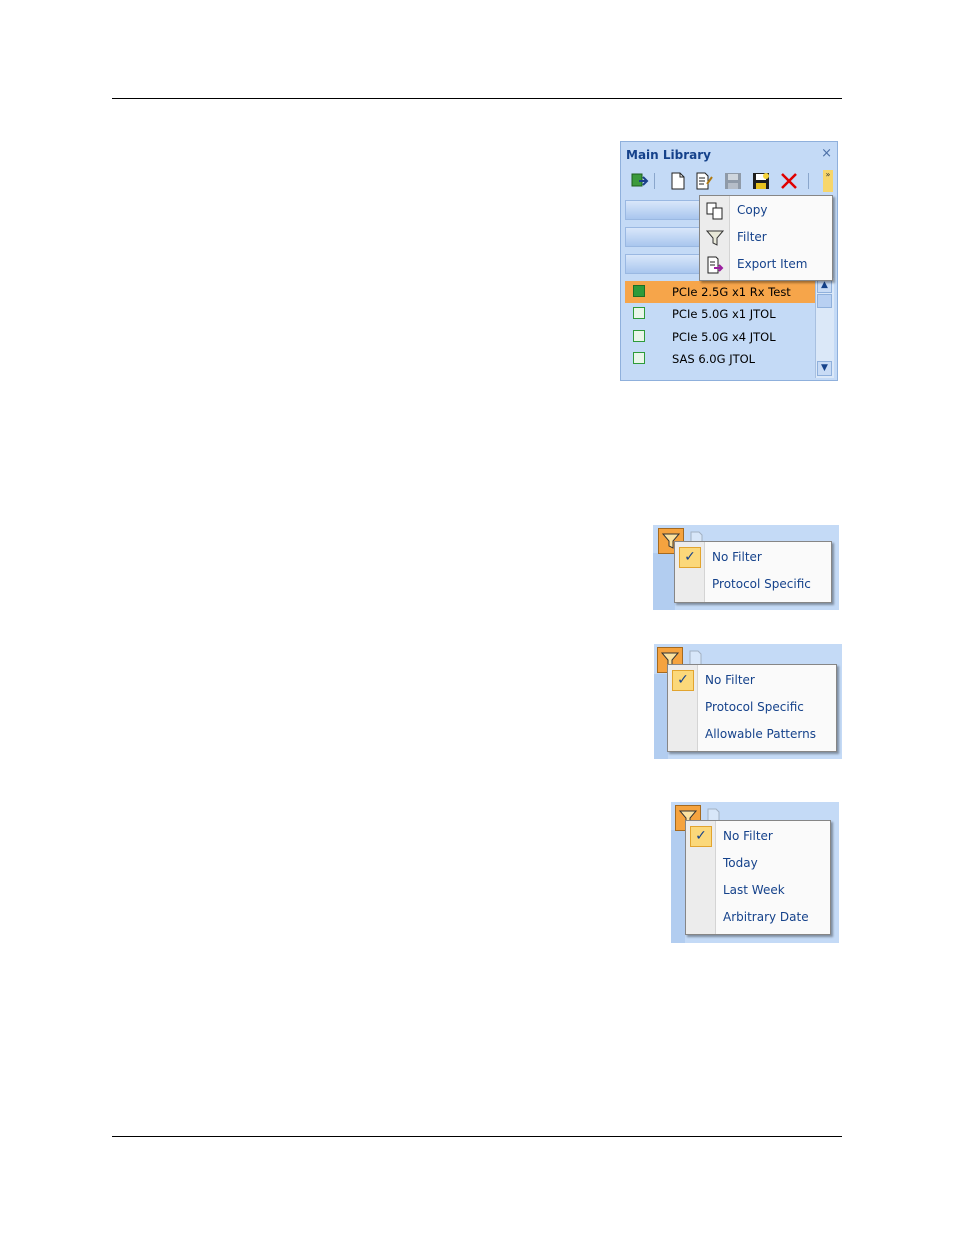 The image size is (954, 1235). Describe the element at coordinates (724, 314) in the screenshot. I see `list-item-label: PCIe 5.0G x1 JTOL` at that location.